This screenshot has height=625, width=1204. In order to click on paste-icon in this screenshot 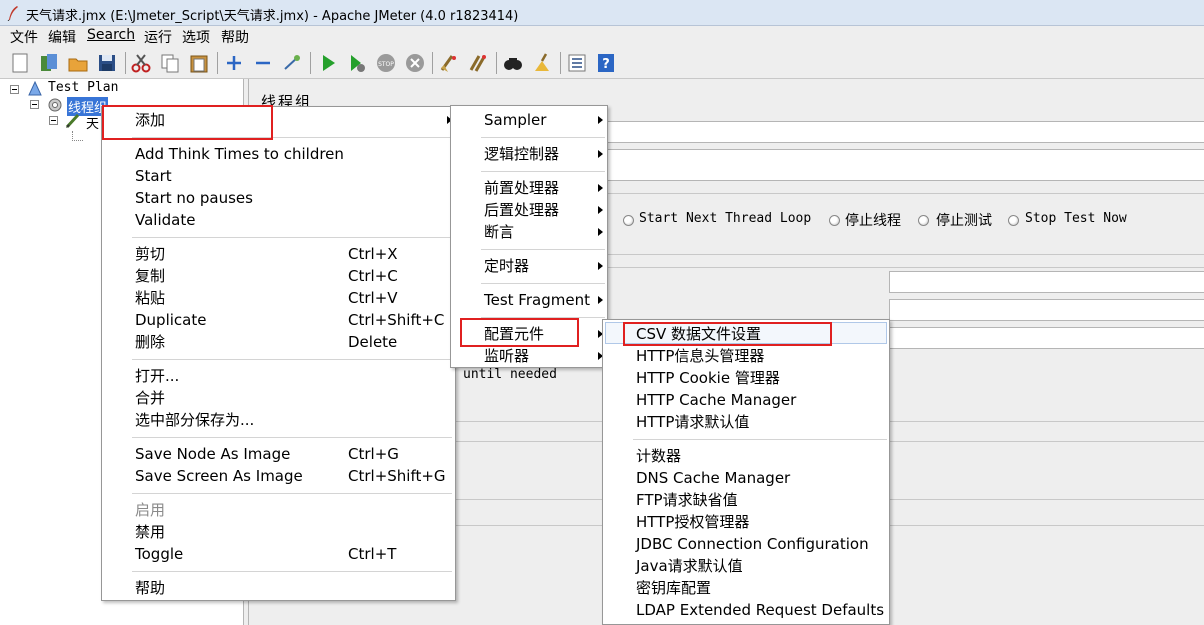, I will do `click(199, 63)`.